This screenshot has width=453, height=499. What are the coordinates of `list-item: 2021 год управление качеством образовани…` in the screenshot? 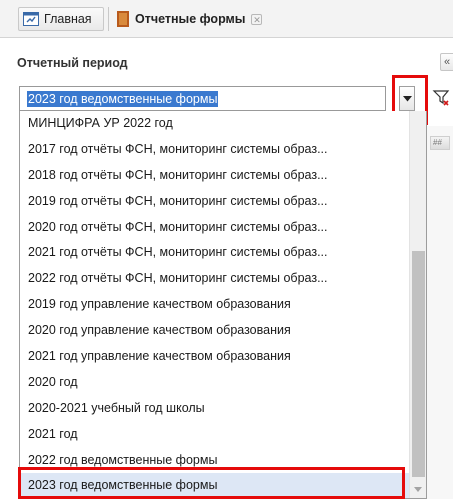 It's located at (214, 357).